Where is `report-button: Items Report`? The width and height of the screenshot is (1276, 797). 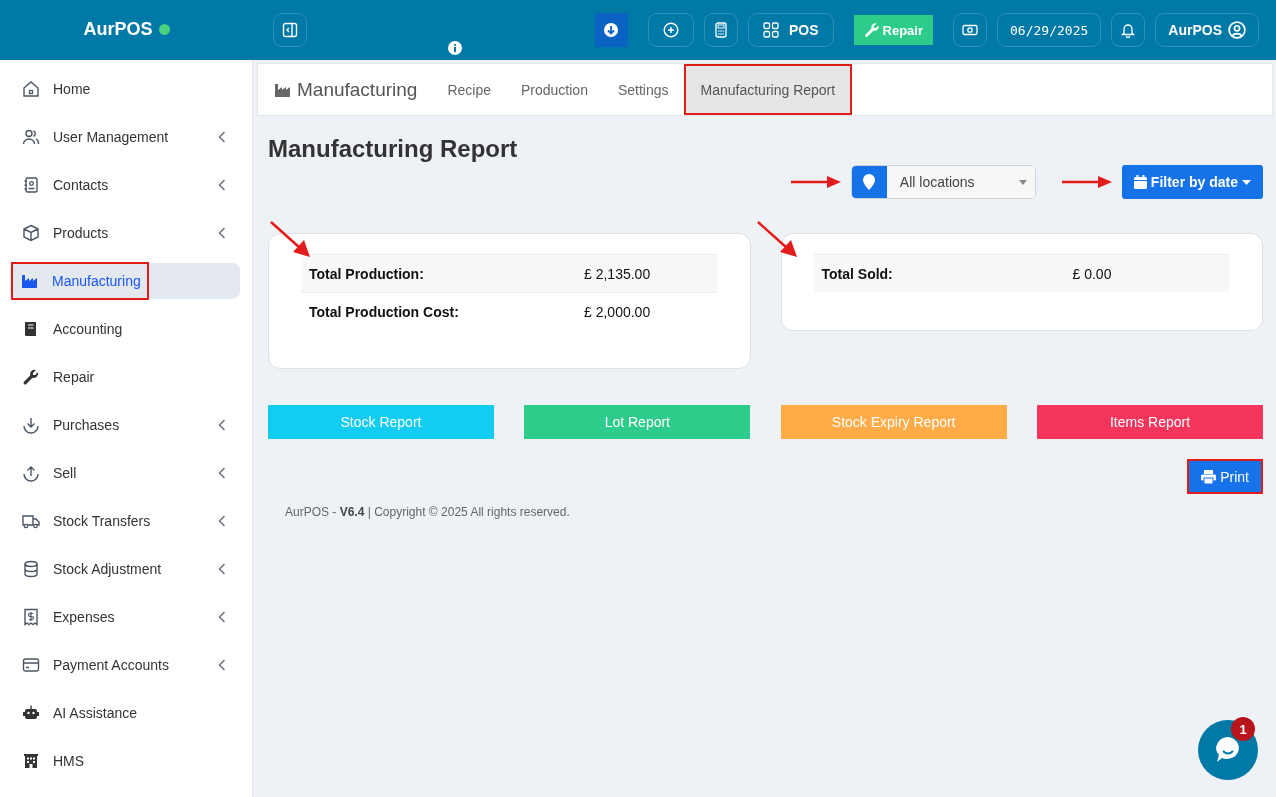 report-button: Items Report is located at coordinates (1150, 422).